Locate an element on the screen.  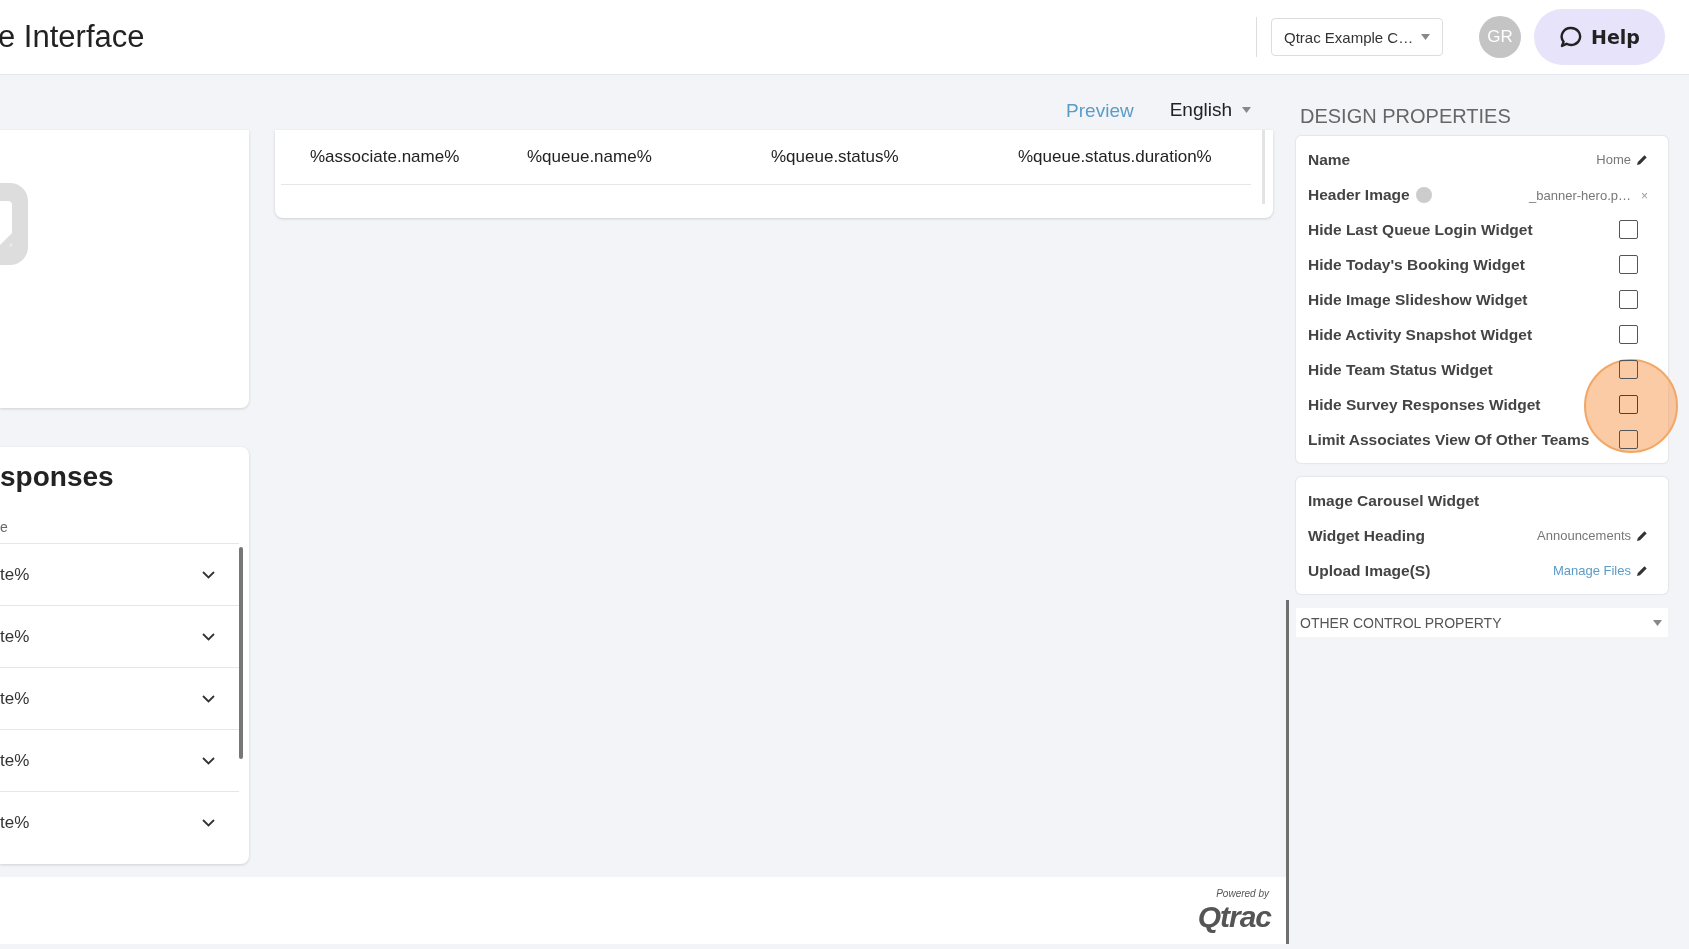
checkbox-label: Hide Survey Responses Widget is located at coordinates (1424, 404).